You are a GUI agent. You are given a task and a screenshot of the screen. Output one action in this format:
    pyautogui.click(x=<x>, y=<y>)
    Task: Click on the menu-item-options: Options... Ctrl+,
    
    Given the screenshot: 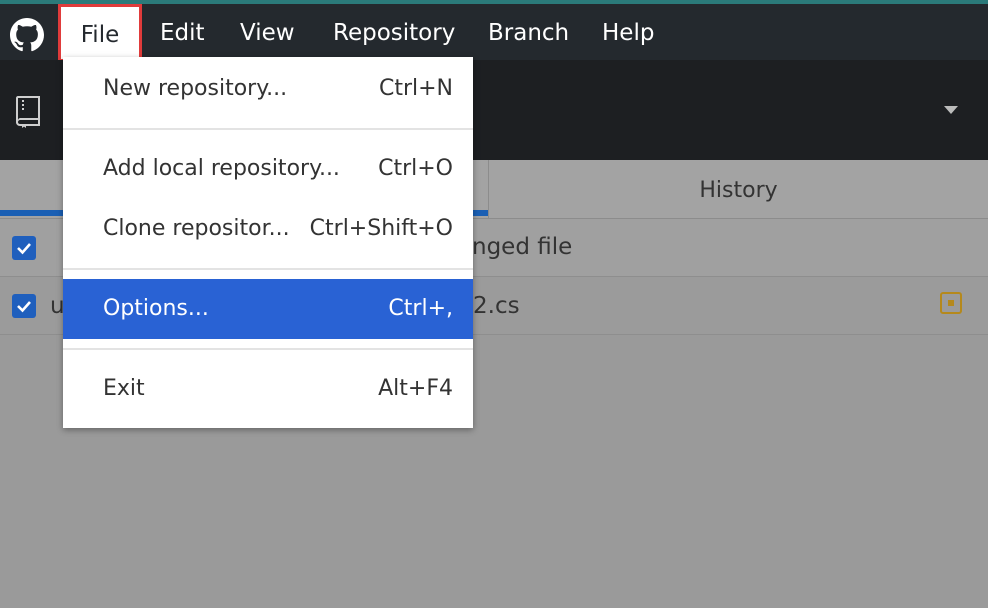 What is the action you would take?
    pyautogui.click(x=268, y=309)
    